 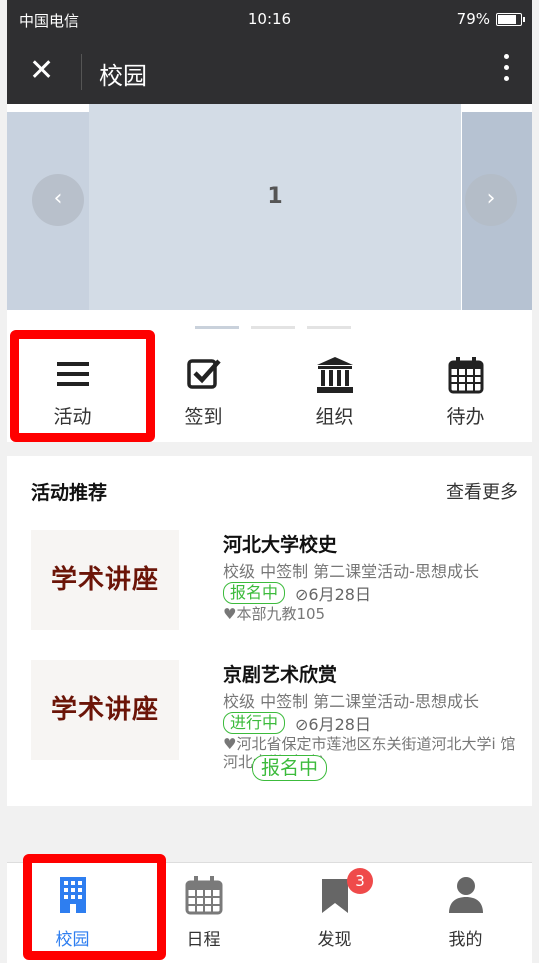 I want to click on carousel-slide-current: 1, so click(x=275, y=207).